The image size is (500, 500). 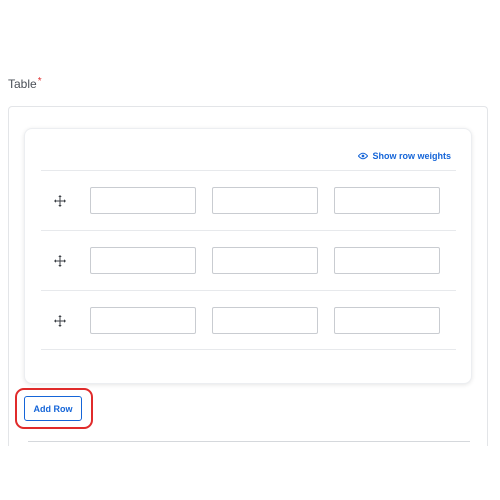 I want to click on required-indicator: *, so click(x=39, y=81).